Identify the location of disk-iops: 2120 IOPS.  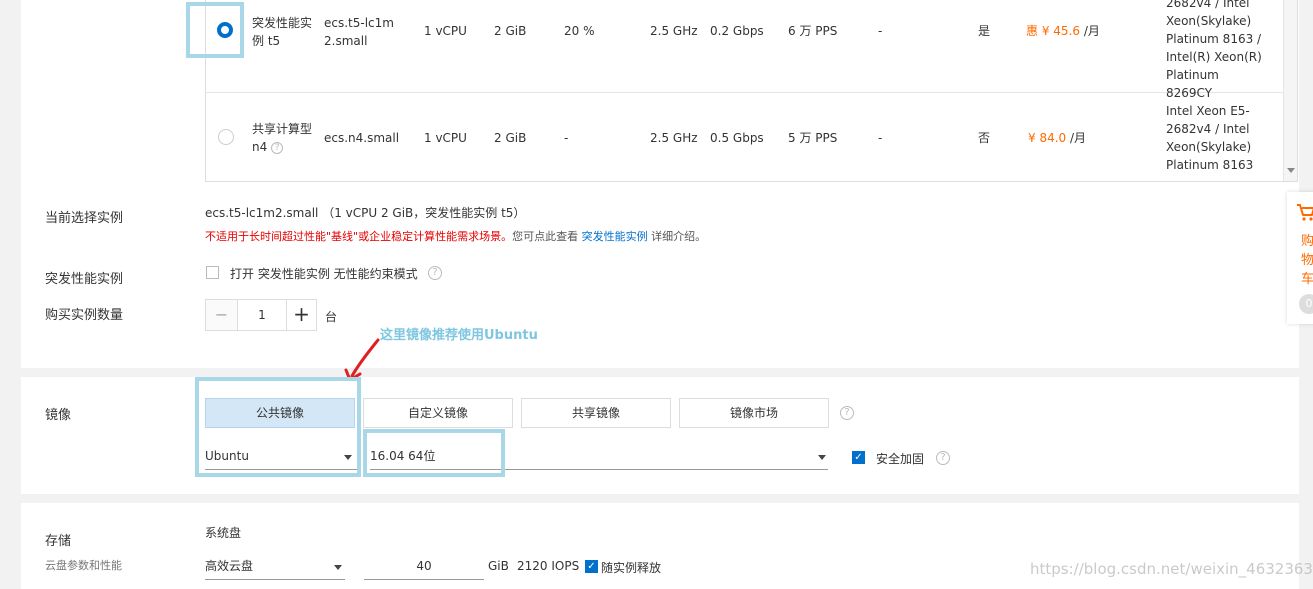
(548, 566).